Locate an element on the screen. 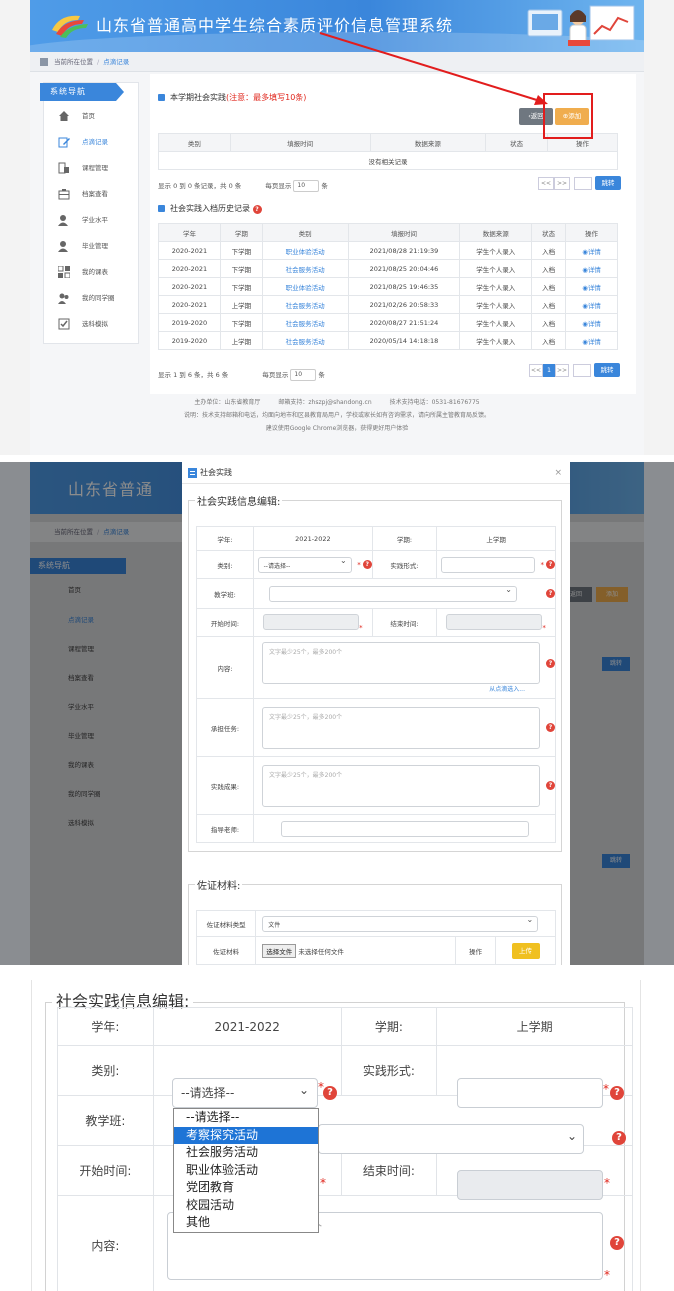  class-select: ⌄ is located at coordinates (451, 1139).